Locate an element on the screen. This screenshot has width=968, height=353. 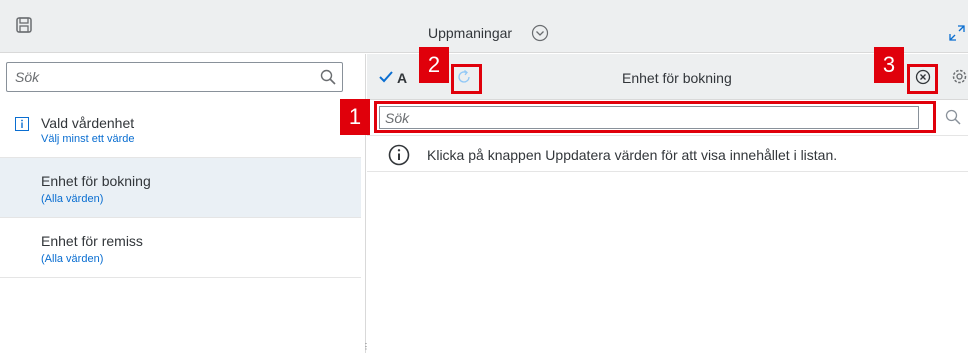
check-icon is located at coordinates (386, 77).